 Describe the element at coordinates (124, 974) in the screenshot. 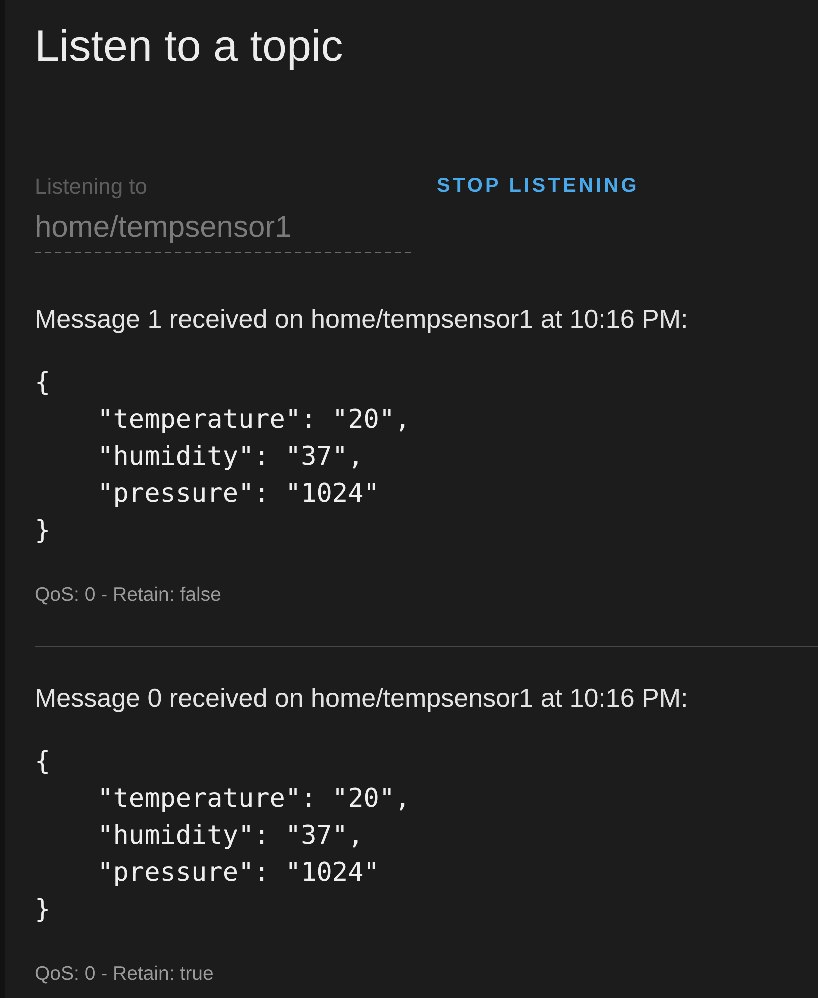

I see `message-details: QoS: 0 - Retain: true` at that location.